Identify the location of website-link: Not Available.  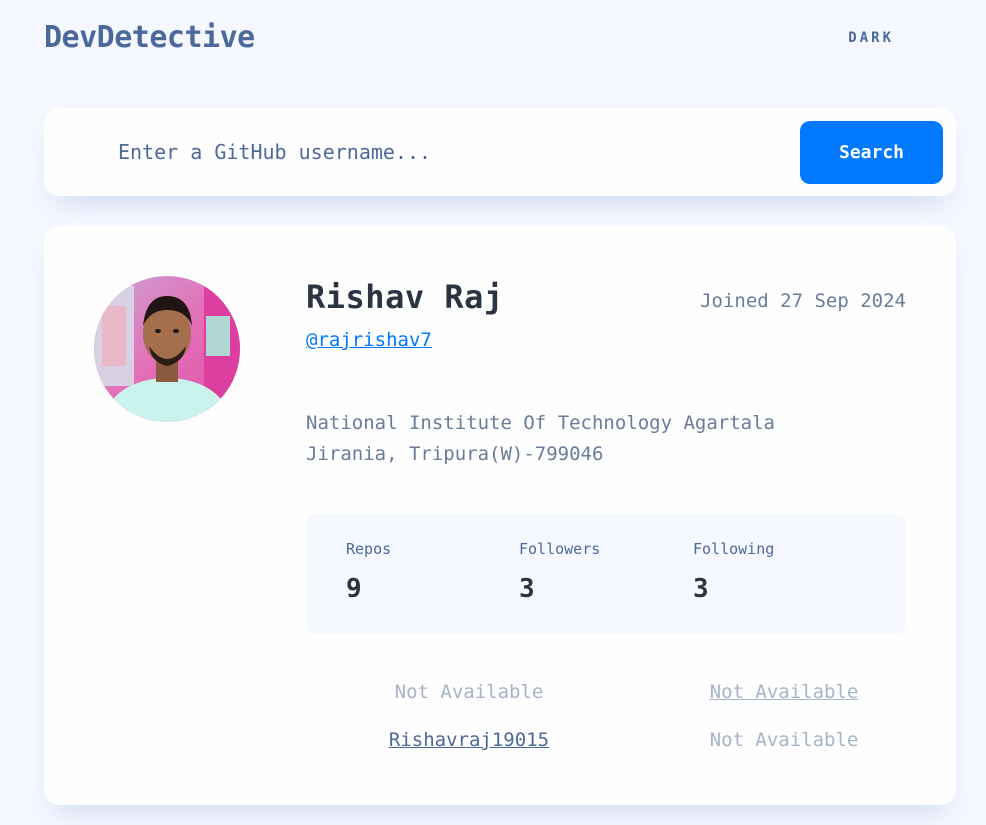
(784, 692).